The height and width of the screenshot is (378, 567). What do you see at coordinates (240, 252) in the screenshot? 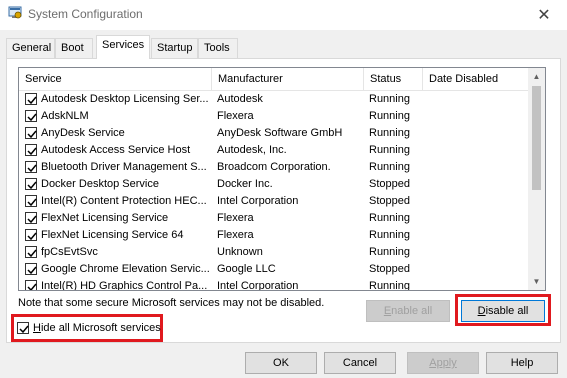
I see `service-manufacturer: Unknown` at bounding box center [240, 252].